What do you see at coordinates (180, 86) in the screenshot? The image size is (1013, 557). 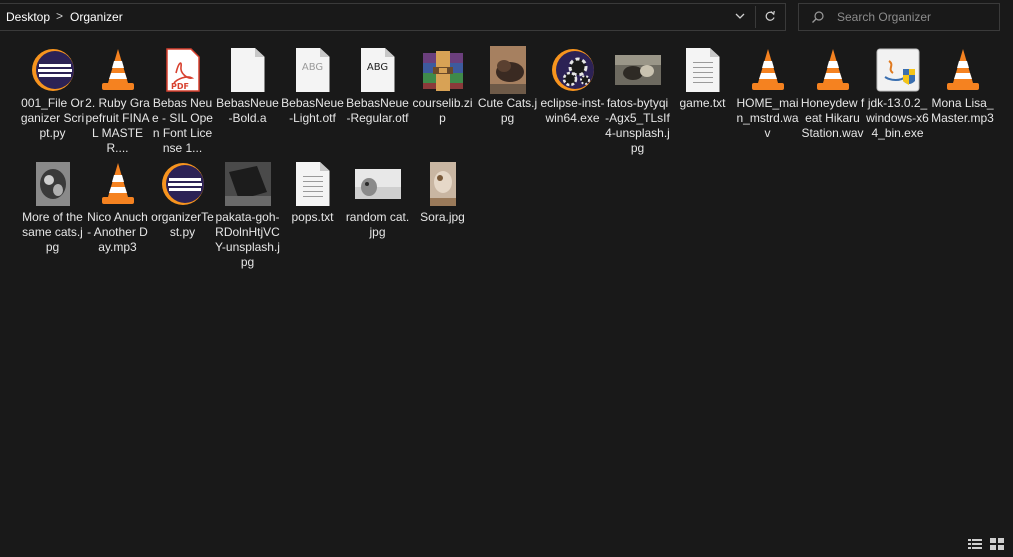 I see `svg-text: PDF` at bounding box center [180, 86].